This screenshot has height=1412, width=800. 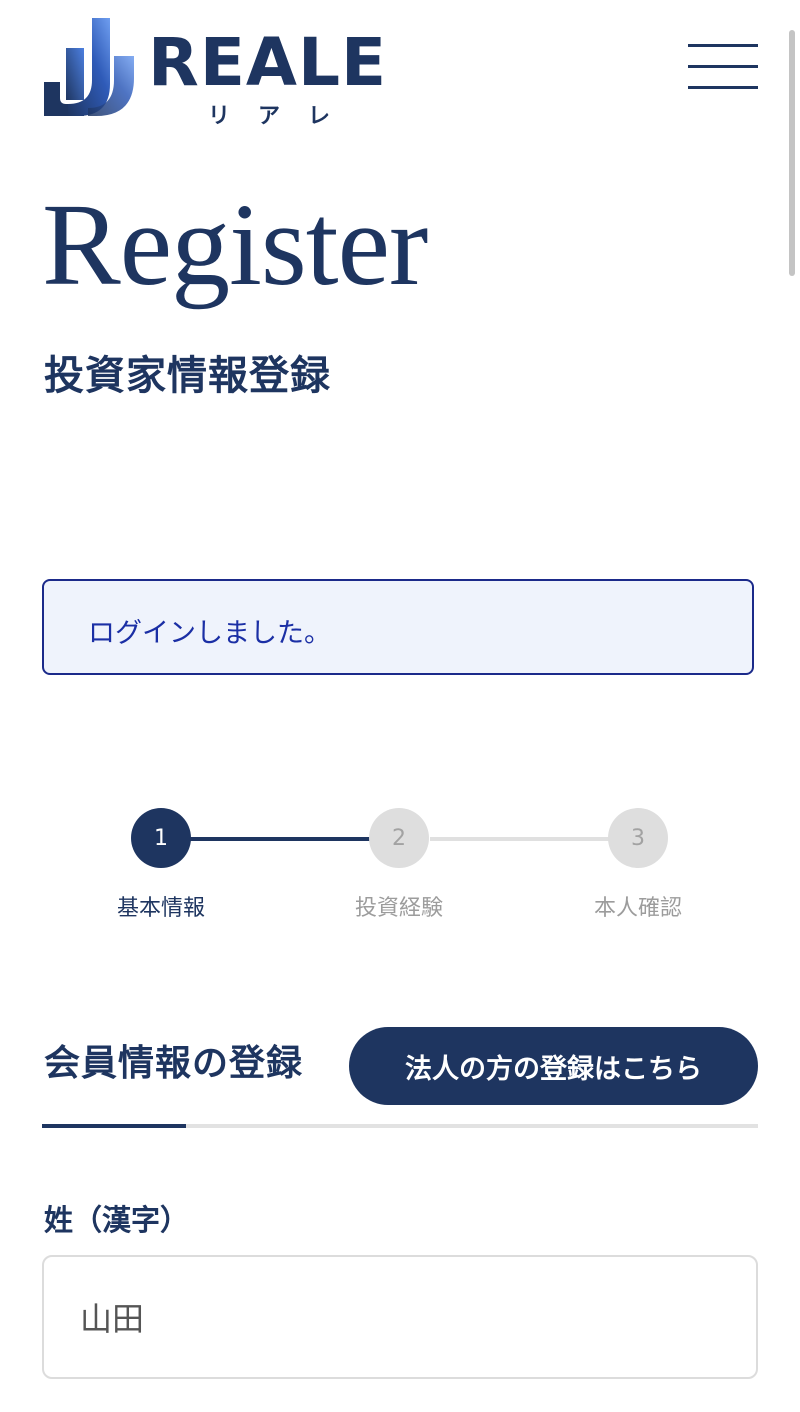 What do you see at coordinates (723, 67) in the screenshot?
I see `hamburger-menu-icon` at bounding box center [723, 67].